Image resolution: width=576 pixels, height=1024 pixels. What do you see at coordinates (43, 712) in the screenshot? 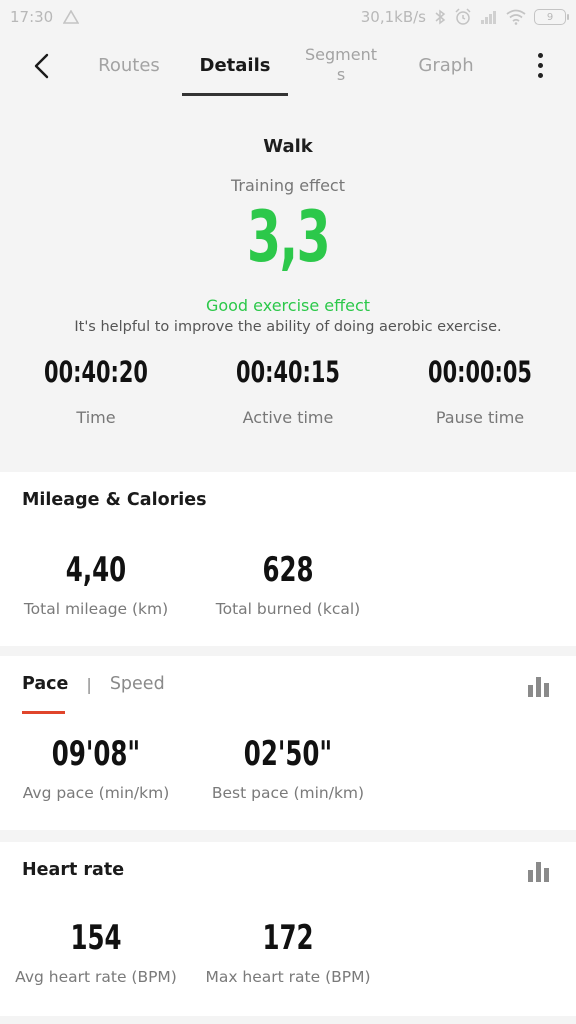
I see `pace-tab-indicator` at bounding box center [43, 712].